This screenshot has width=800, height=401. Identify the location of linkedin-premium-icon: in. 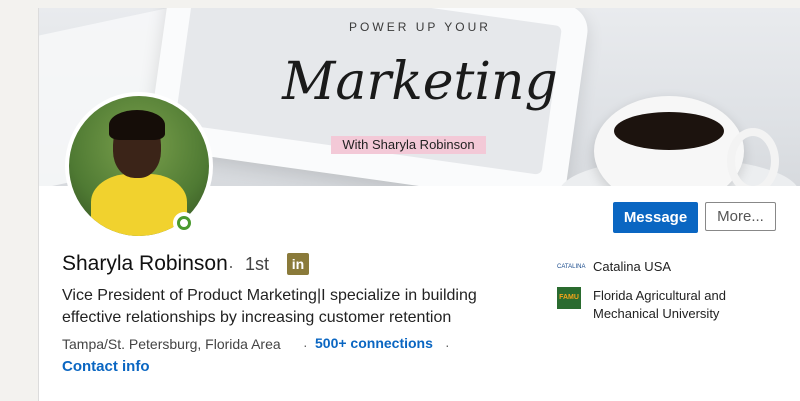
(298, 264).